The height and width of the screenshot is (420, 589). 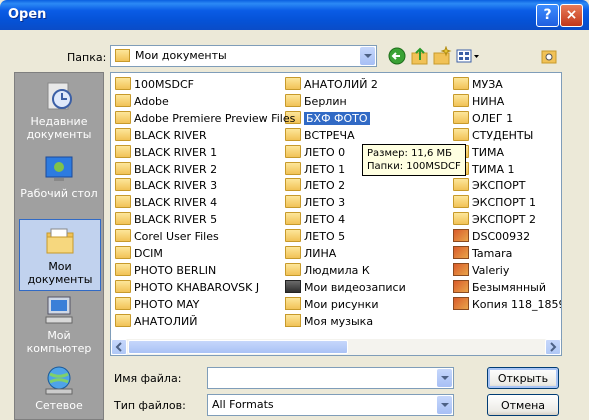 What do you see at coordinates (523, 405) in the screenshot?
I see `cancel-button: Отмена` at bounding box center [523, 405].